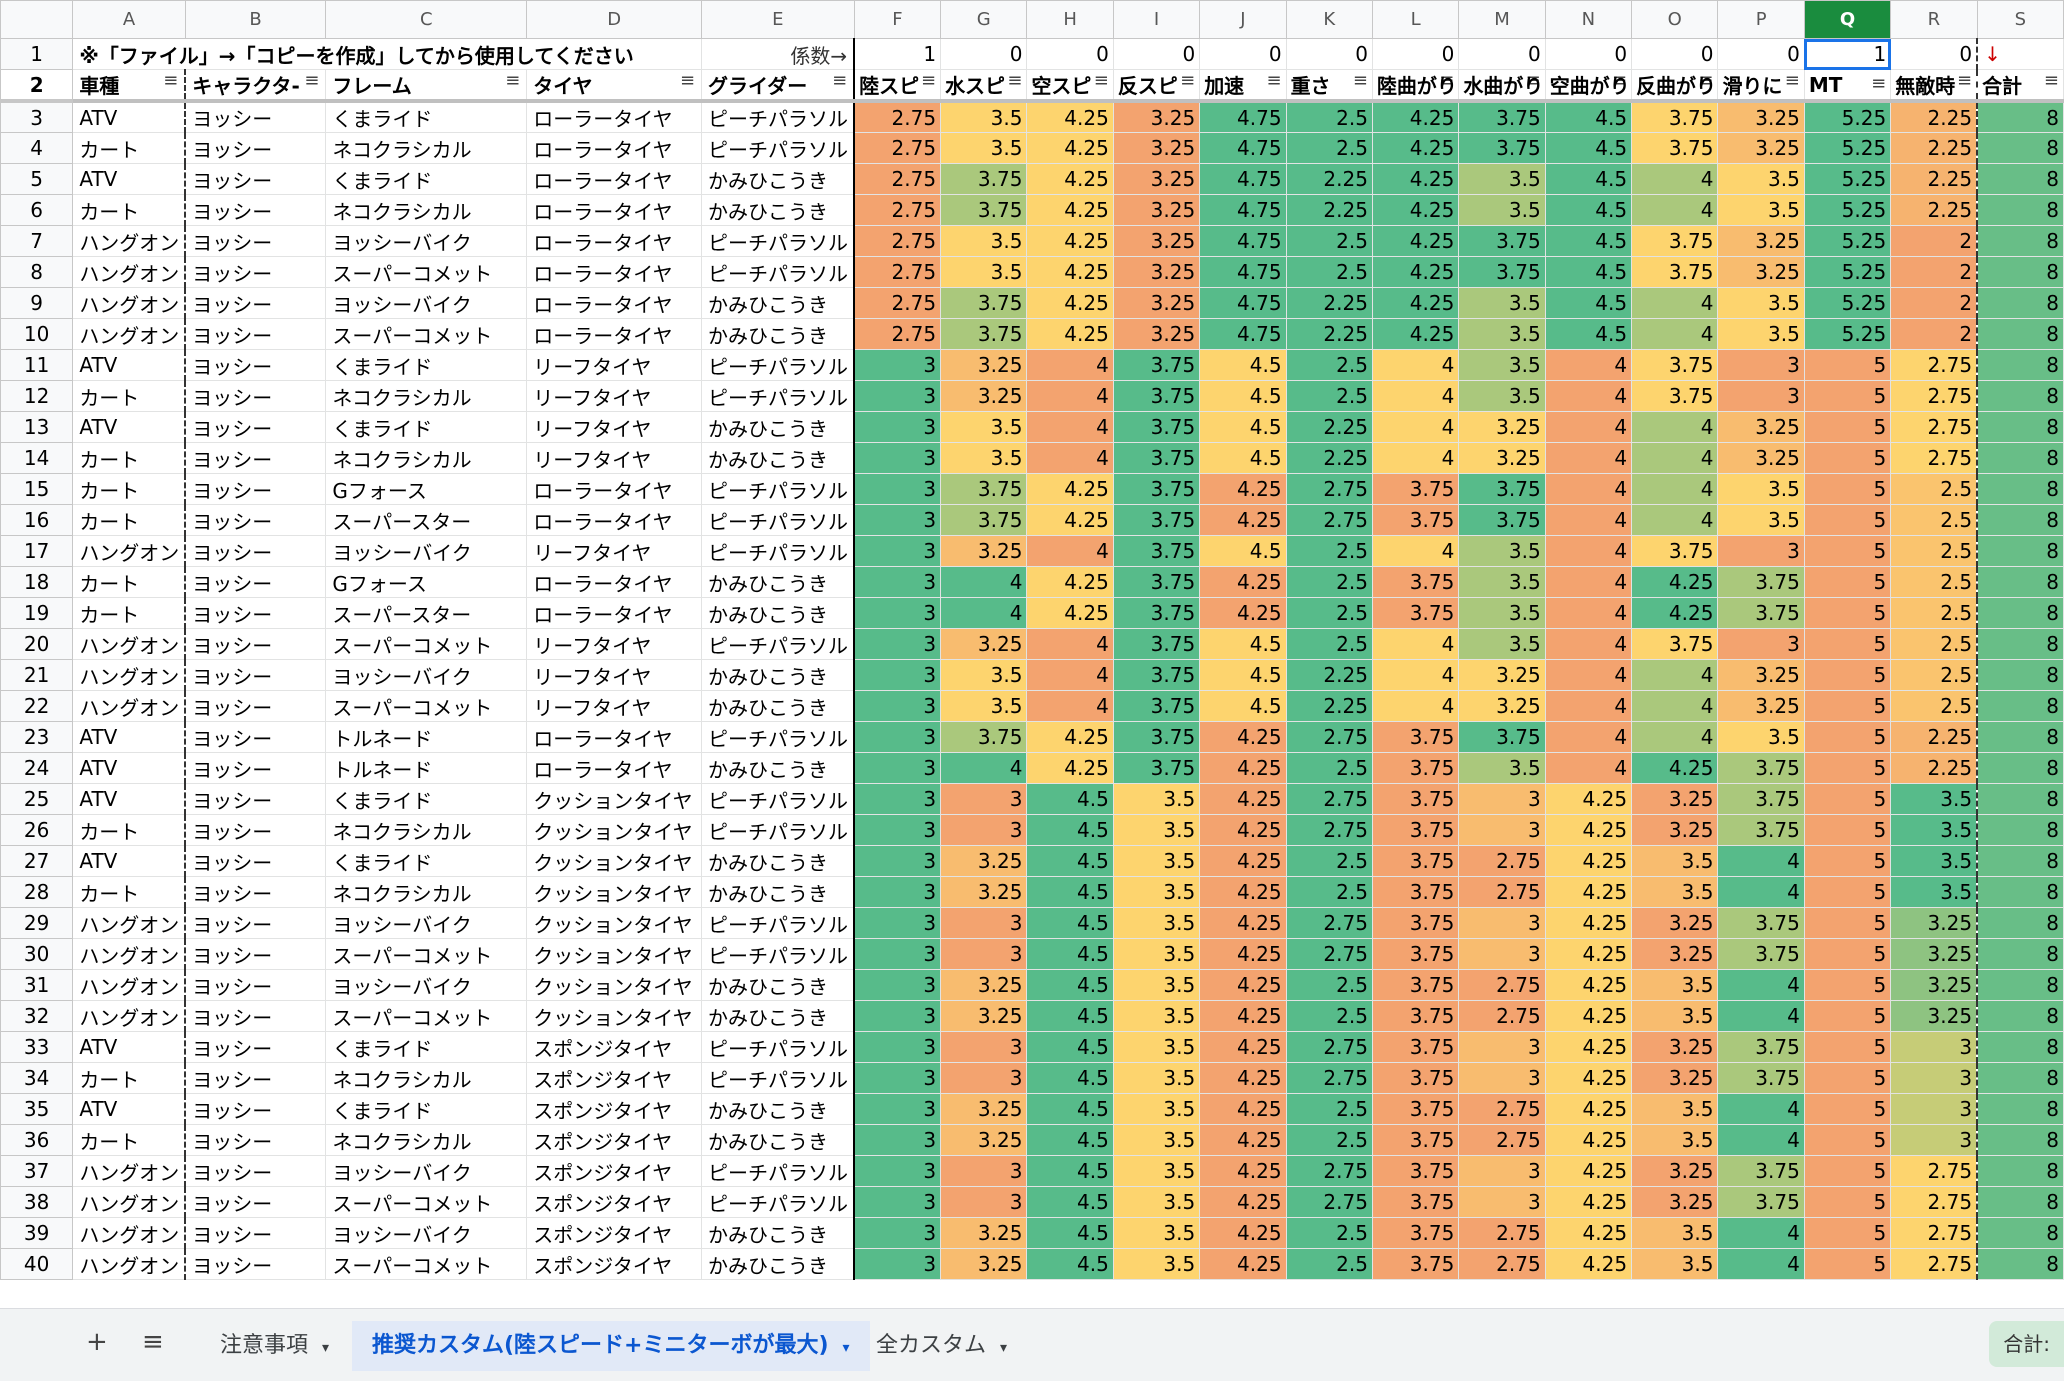  What do you see at coordinates (37, 334) in the screenshot?
I see `row-header: 10` at bounding box center [37, 334].